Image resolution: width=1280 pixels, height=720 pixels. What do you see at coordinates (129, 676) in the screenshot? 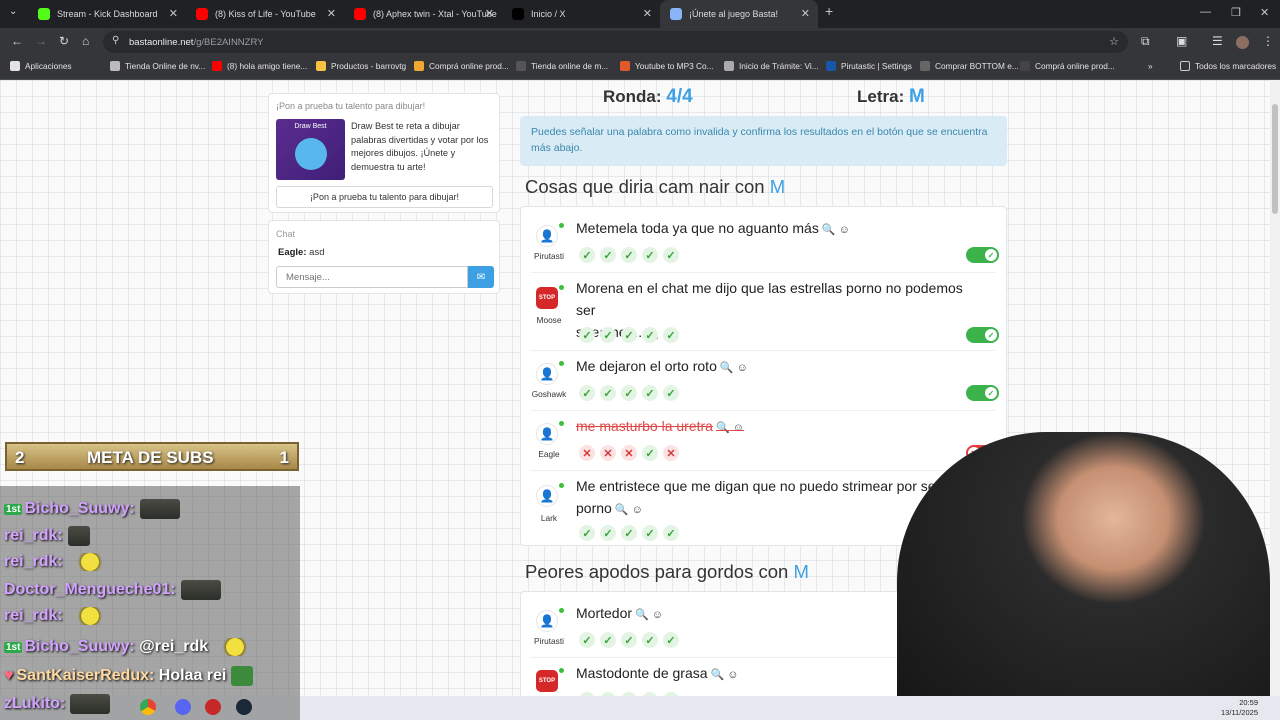
I see `stream-chat-message: ♥ SantKaiserRedux: Holaa rei` at bounding box center [129, 676].